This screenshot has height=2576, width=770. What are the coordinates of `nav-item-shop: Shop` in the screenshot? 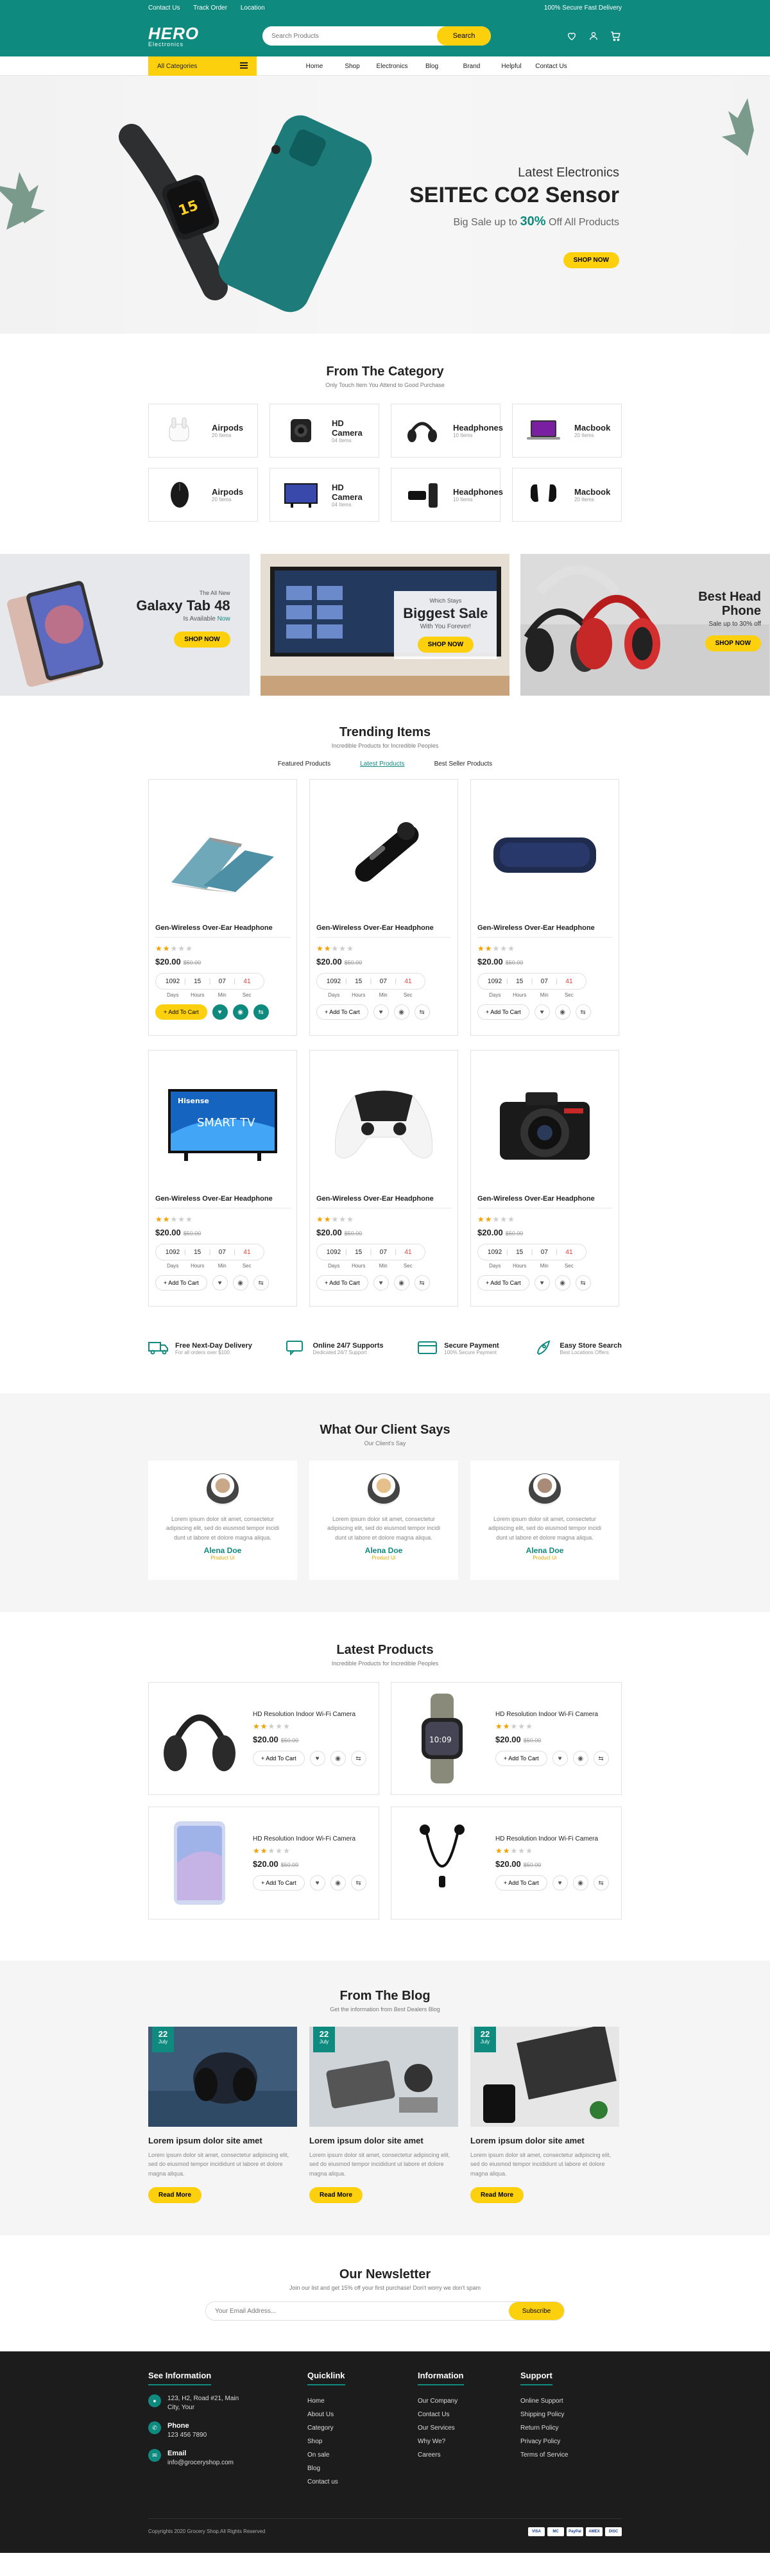 It's located at (352, 66).